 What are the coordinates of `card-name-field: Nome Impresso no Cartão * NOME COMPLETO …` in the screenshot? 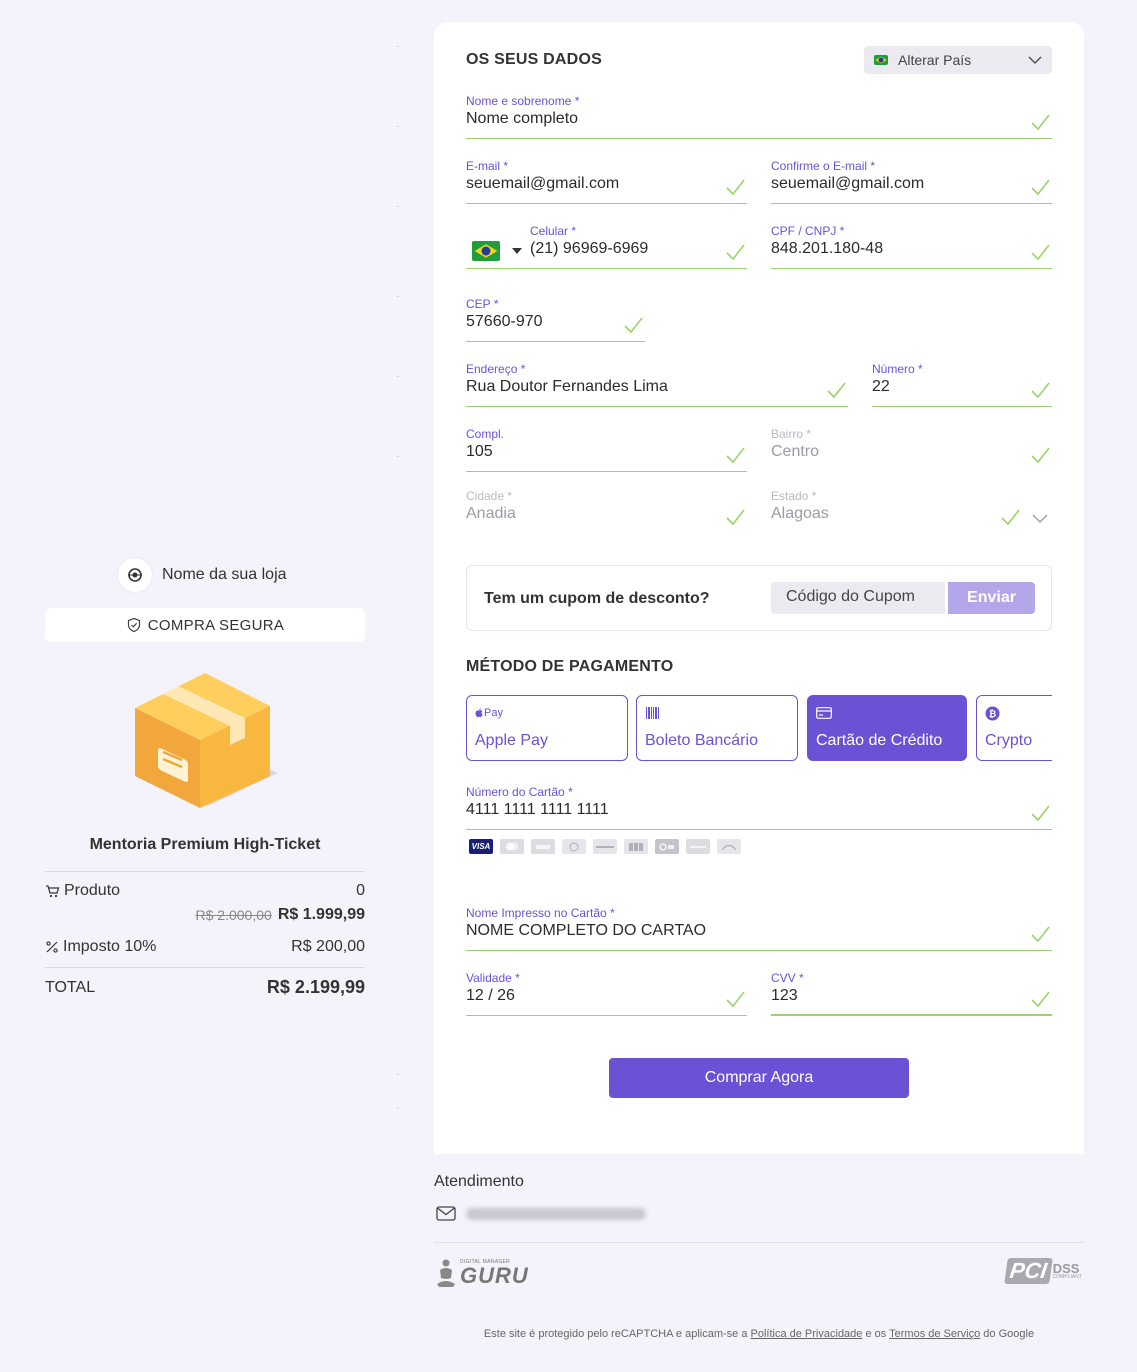 It's located at (759, 928).